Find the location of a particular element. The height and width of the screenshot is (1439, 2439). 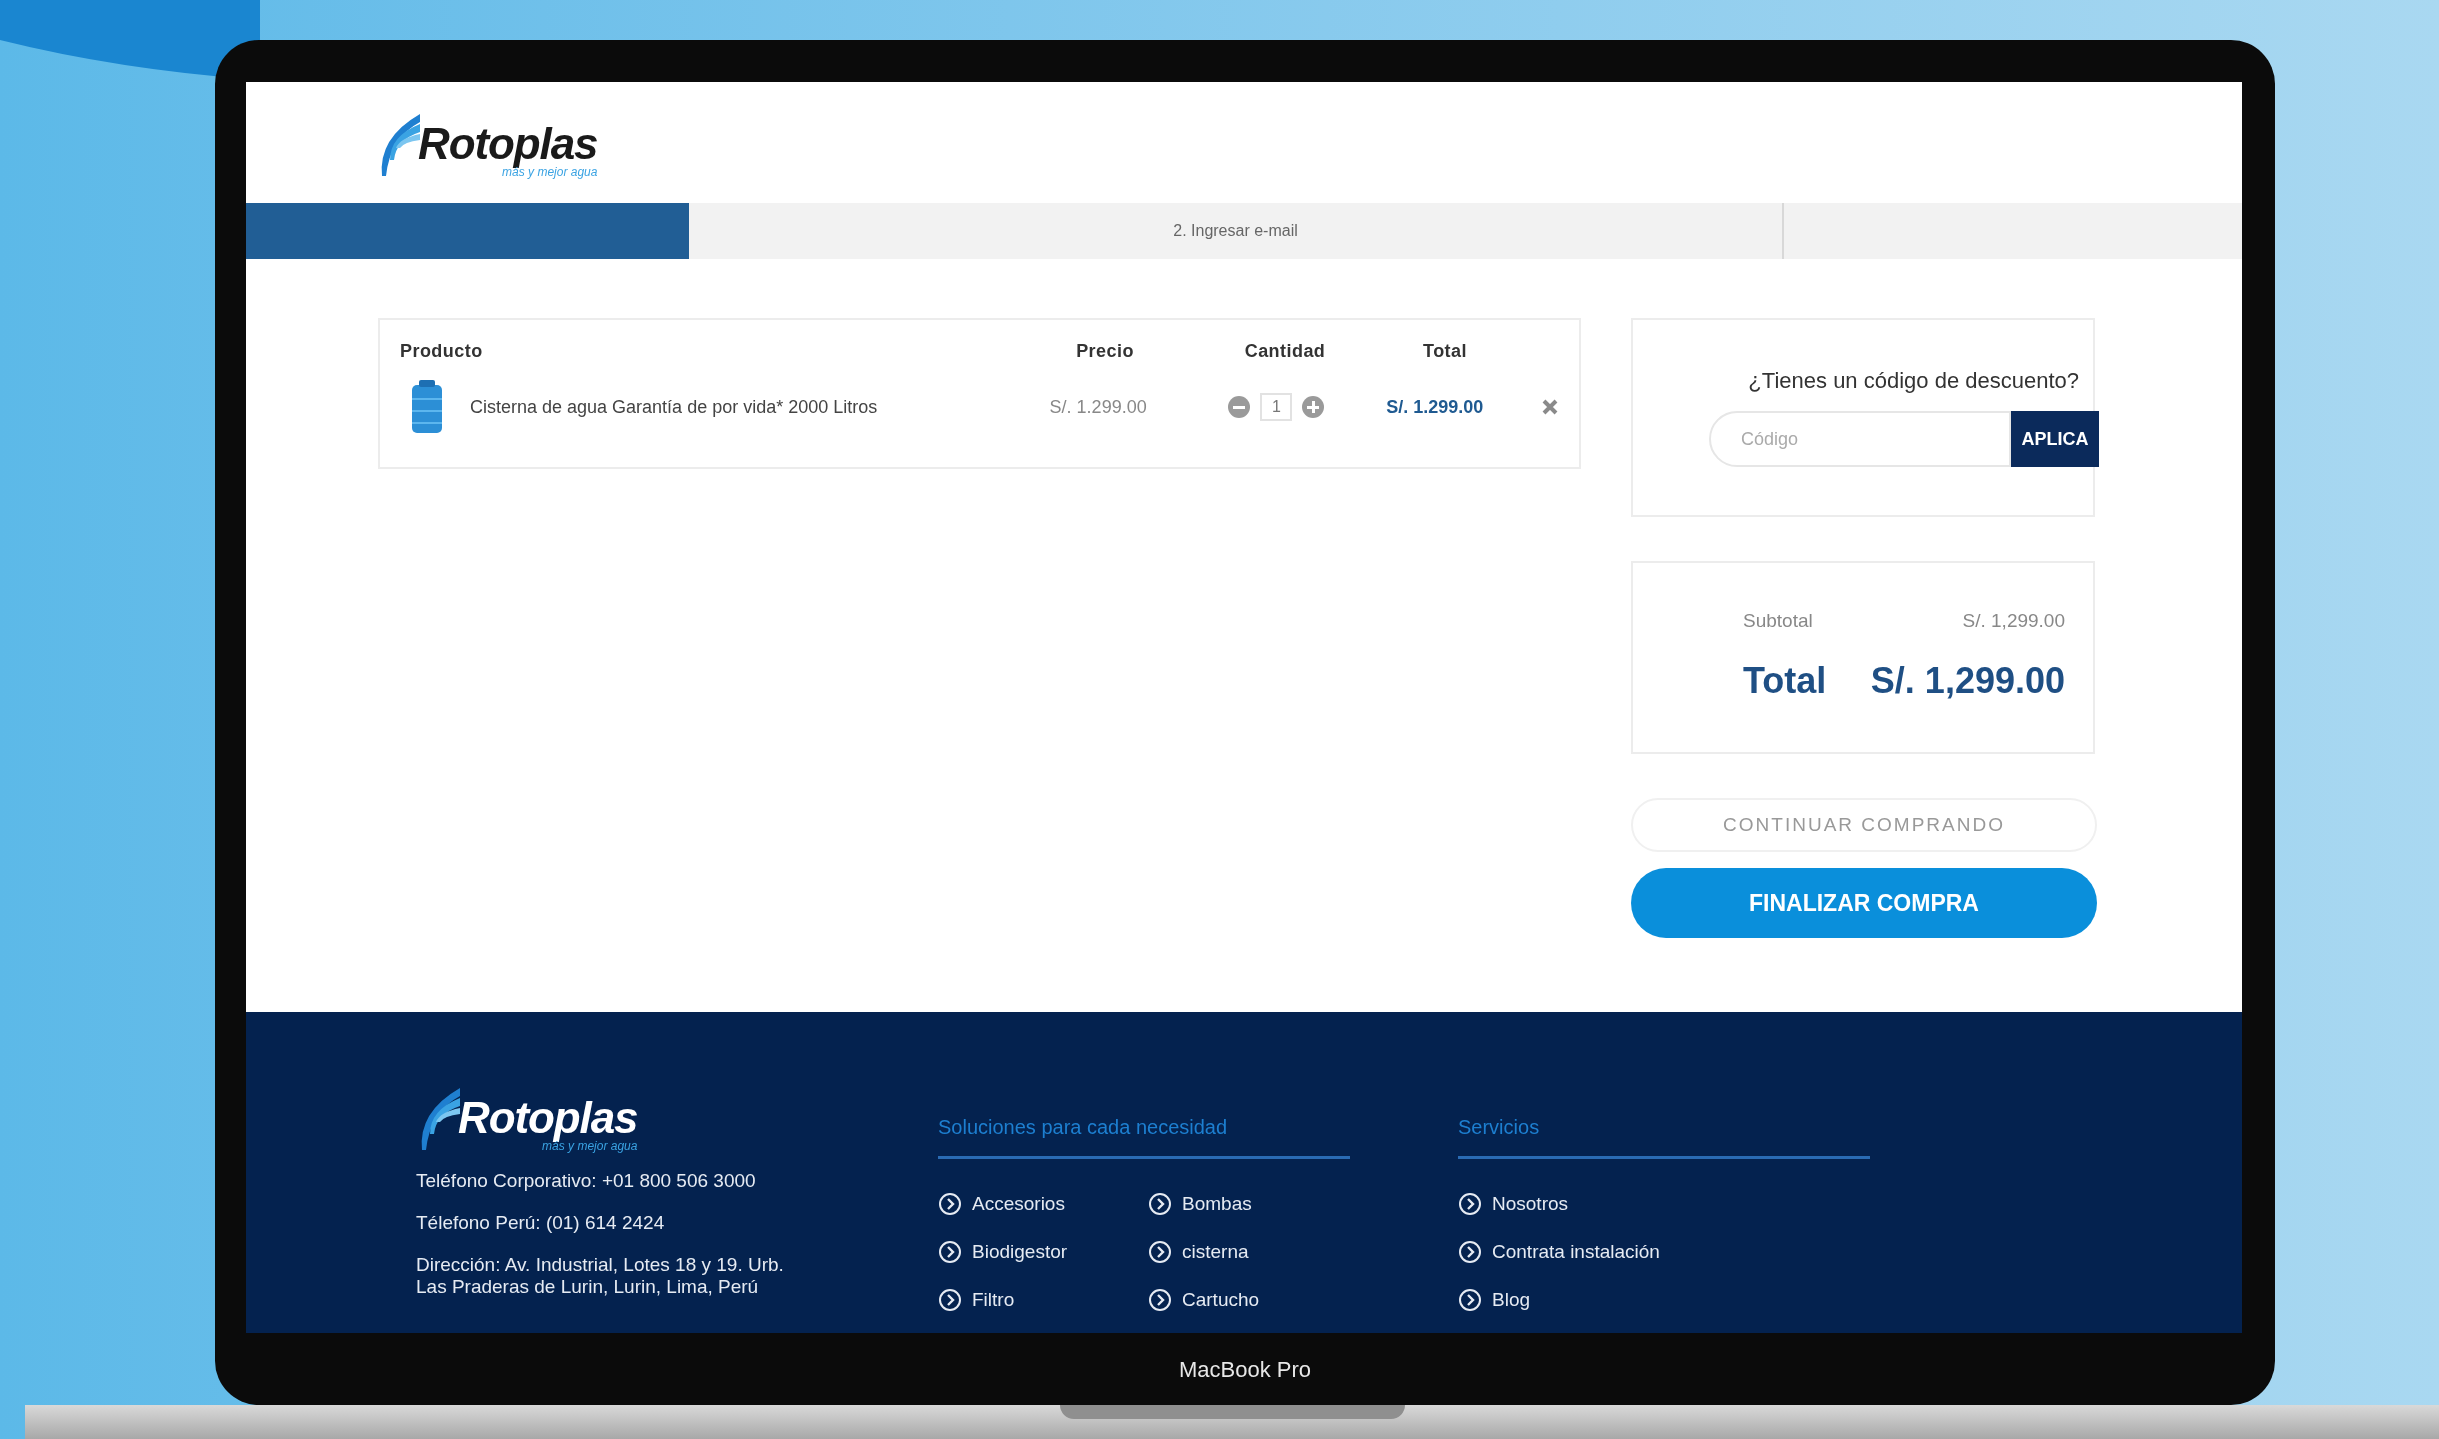

footer-heading: Servicios is located at coordinates (1664, 1120).